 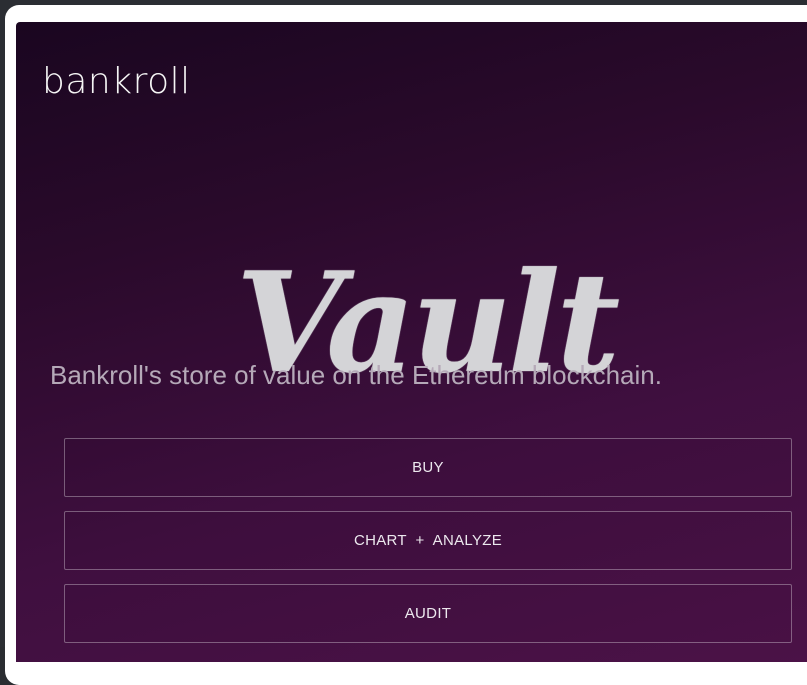 I want to click on chart-analyze-button: CHART + ANALYZE, so click(x=428, y=540).